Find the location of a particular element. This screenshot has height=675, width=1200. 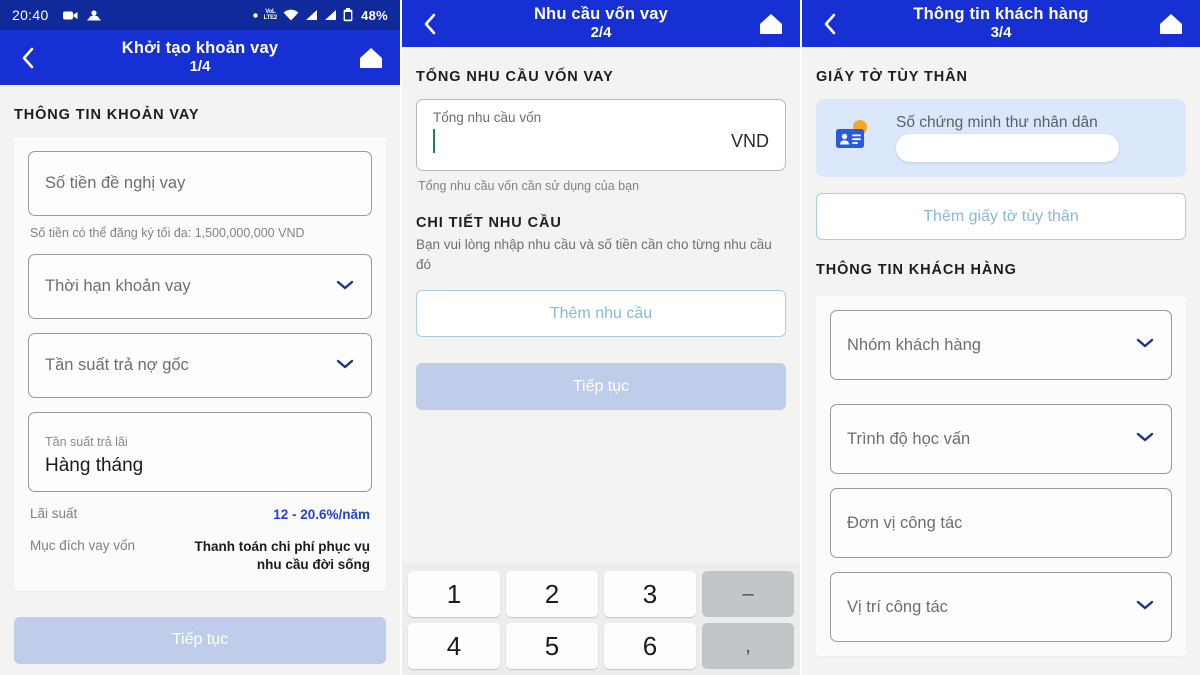

section-title-identity-docs: GIẤY TỜ TÙY THÂN is located at coordinates (892, 77).